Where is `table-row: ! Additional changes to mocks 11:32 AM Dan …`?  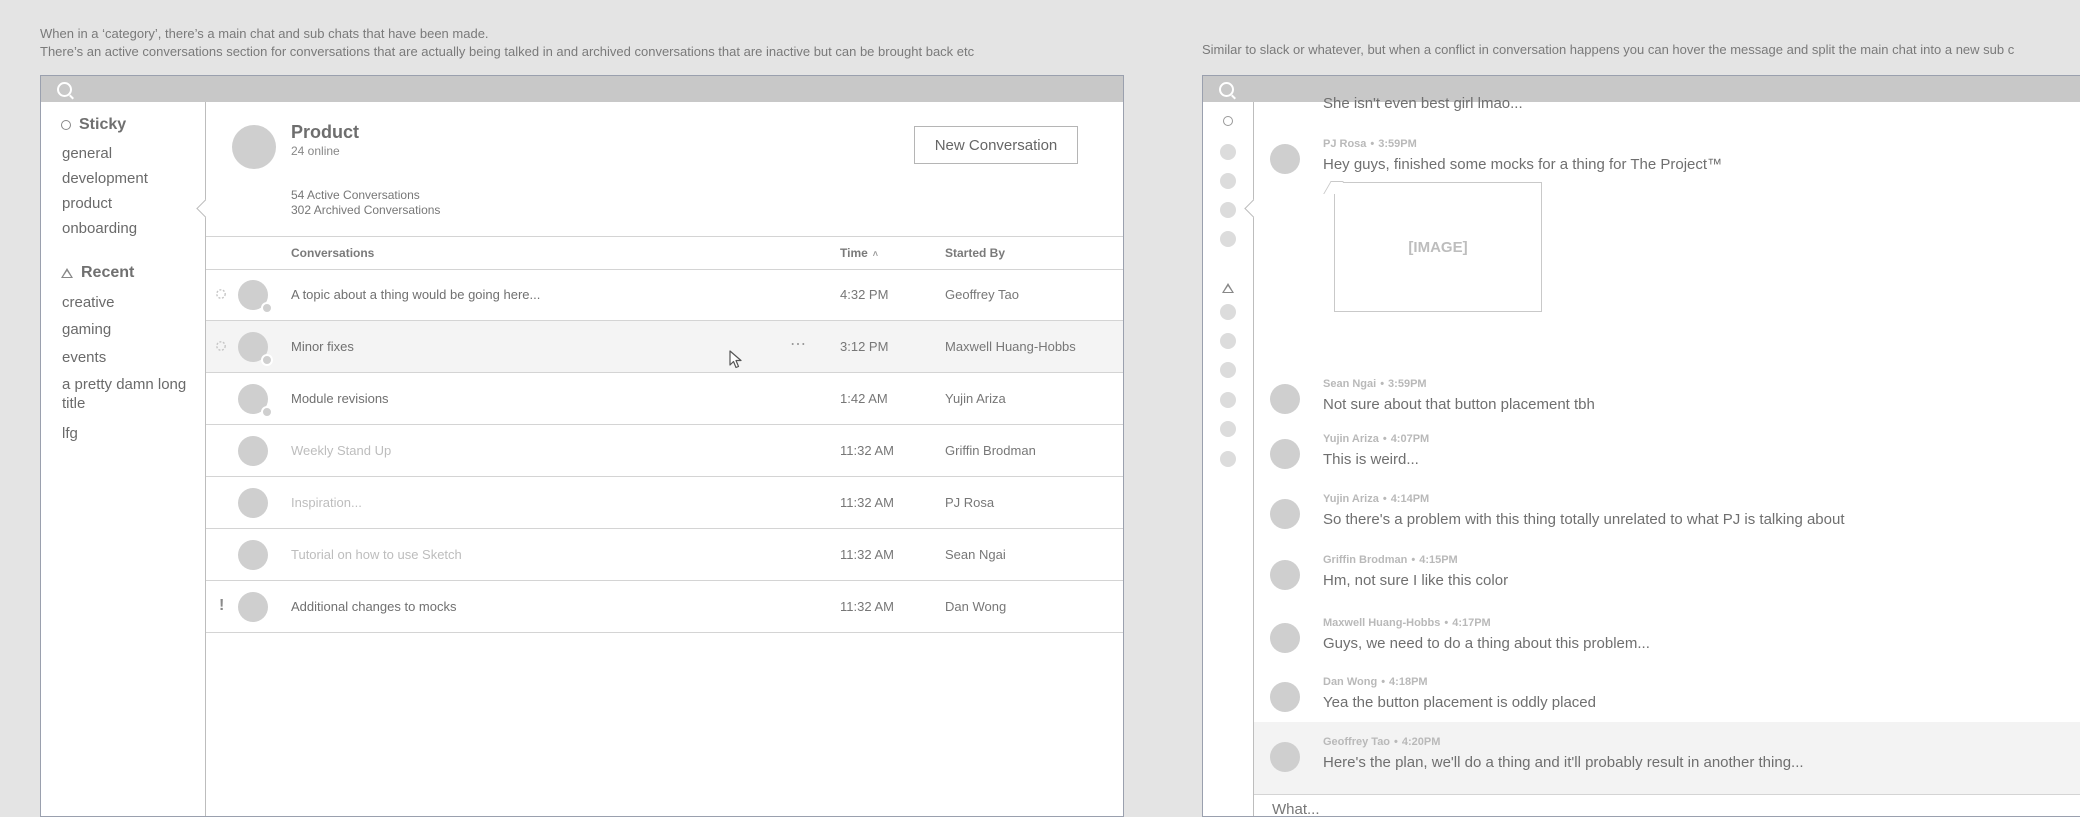
table-row: ! Additional changes to mocks 11:32 AM Dan … is located at coordinates (664, 607).